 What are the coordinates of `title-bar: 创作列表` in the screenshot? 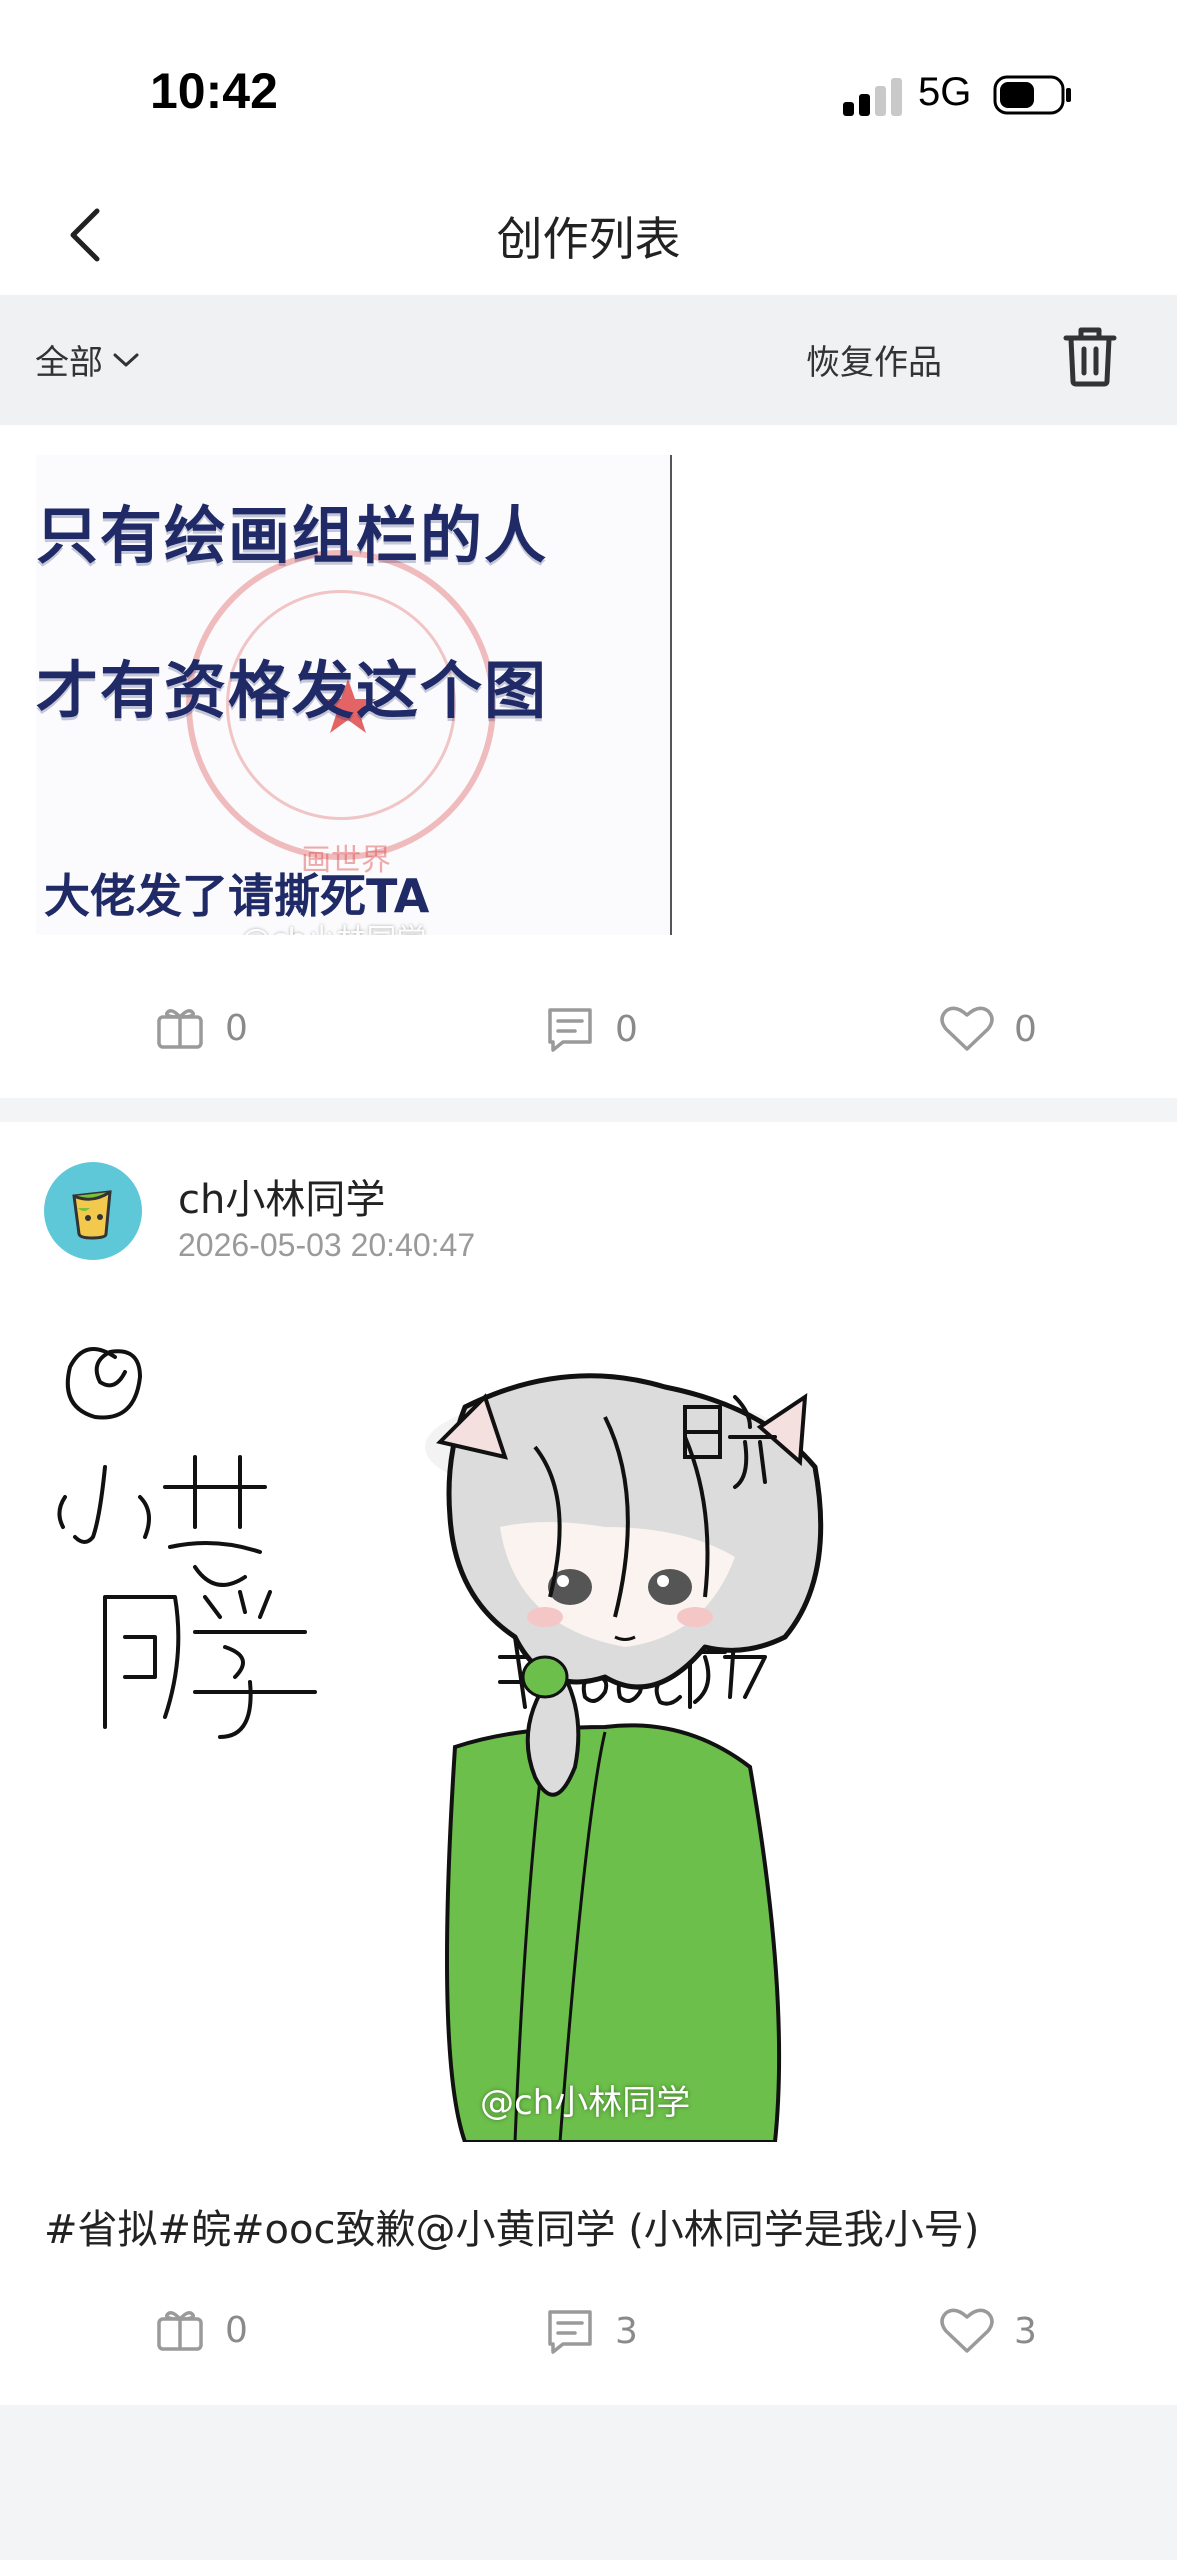 It's located at (588, 235).